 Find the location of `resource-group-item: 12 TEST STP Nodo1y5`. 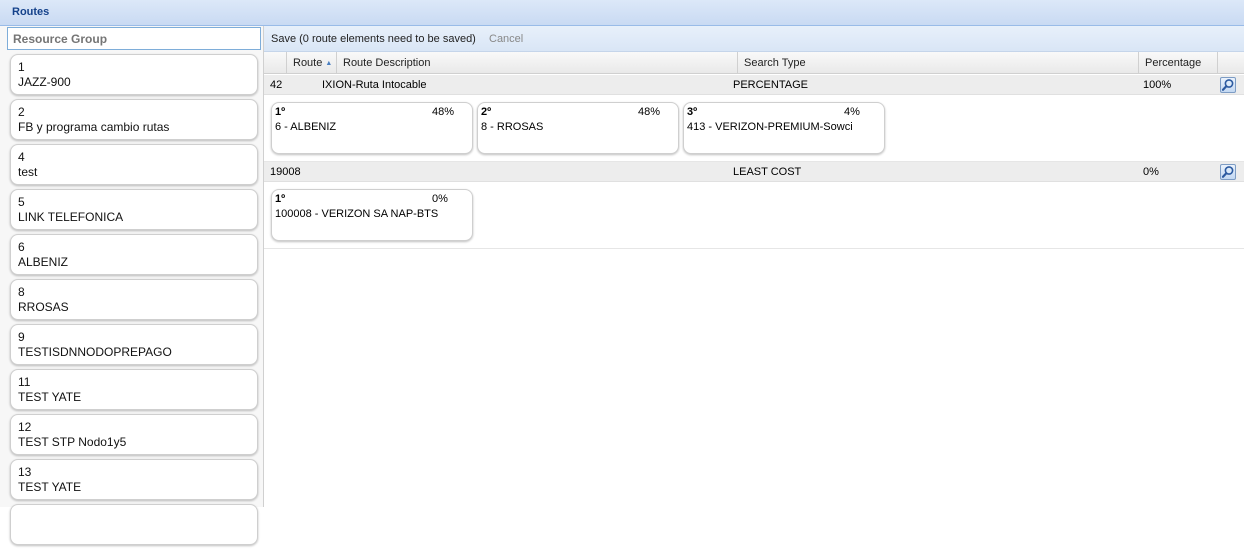

resource-group-item: 12 TEST STP Nodo1y5 is located at coordinates (134, 434).